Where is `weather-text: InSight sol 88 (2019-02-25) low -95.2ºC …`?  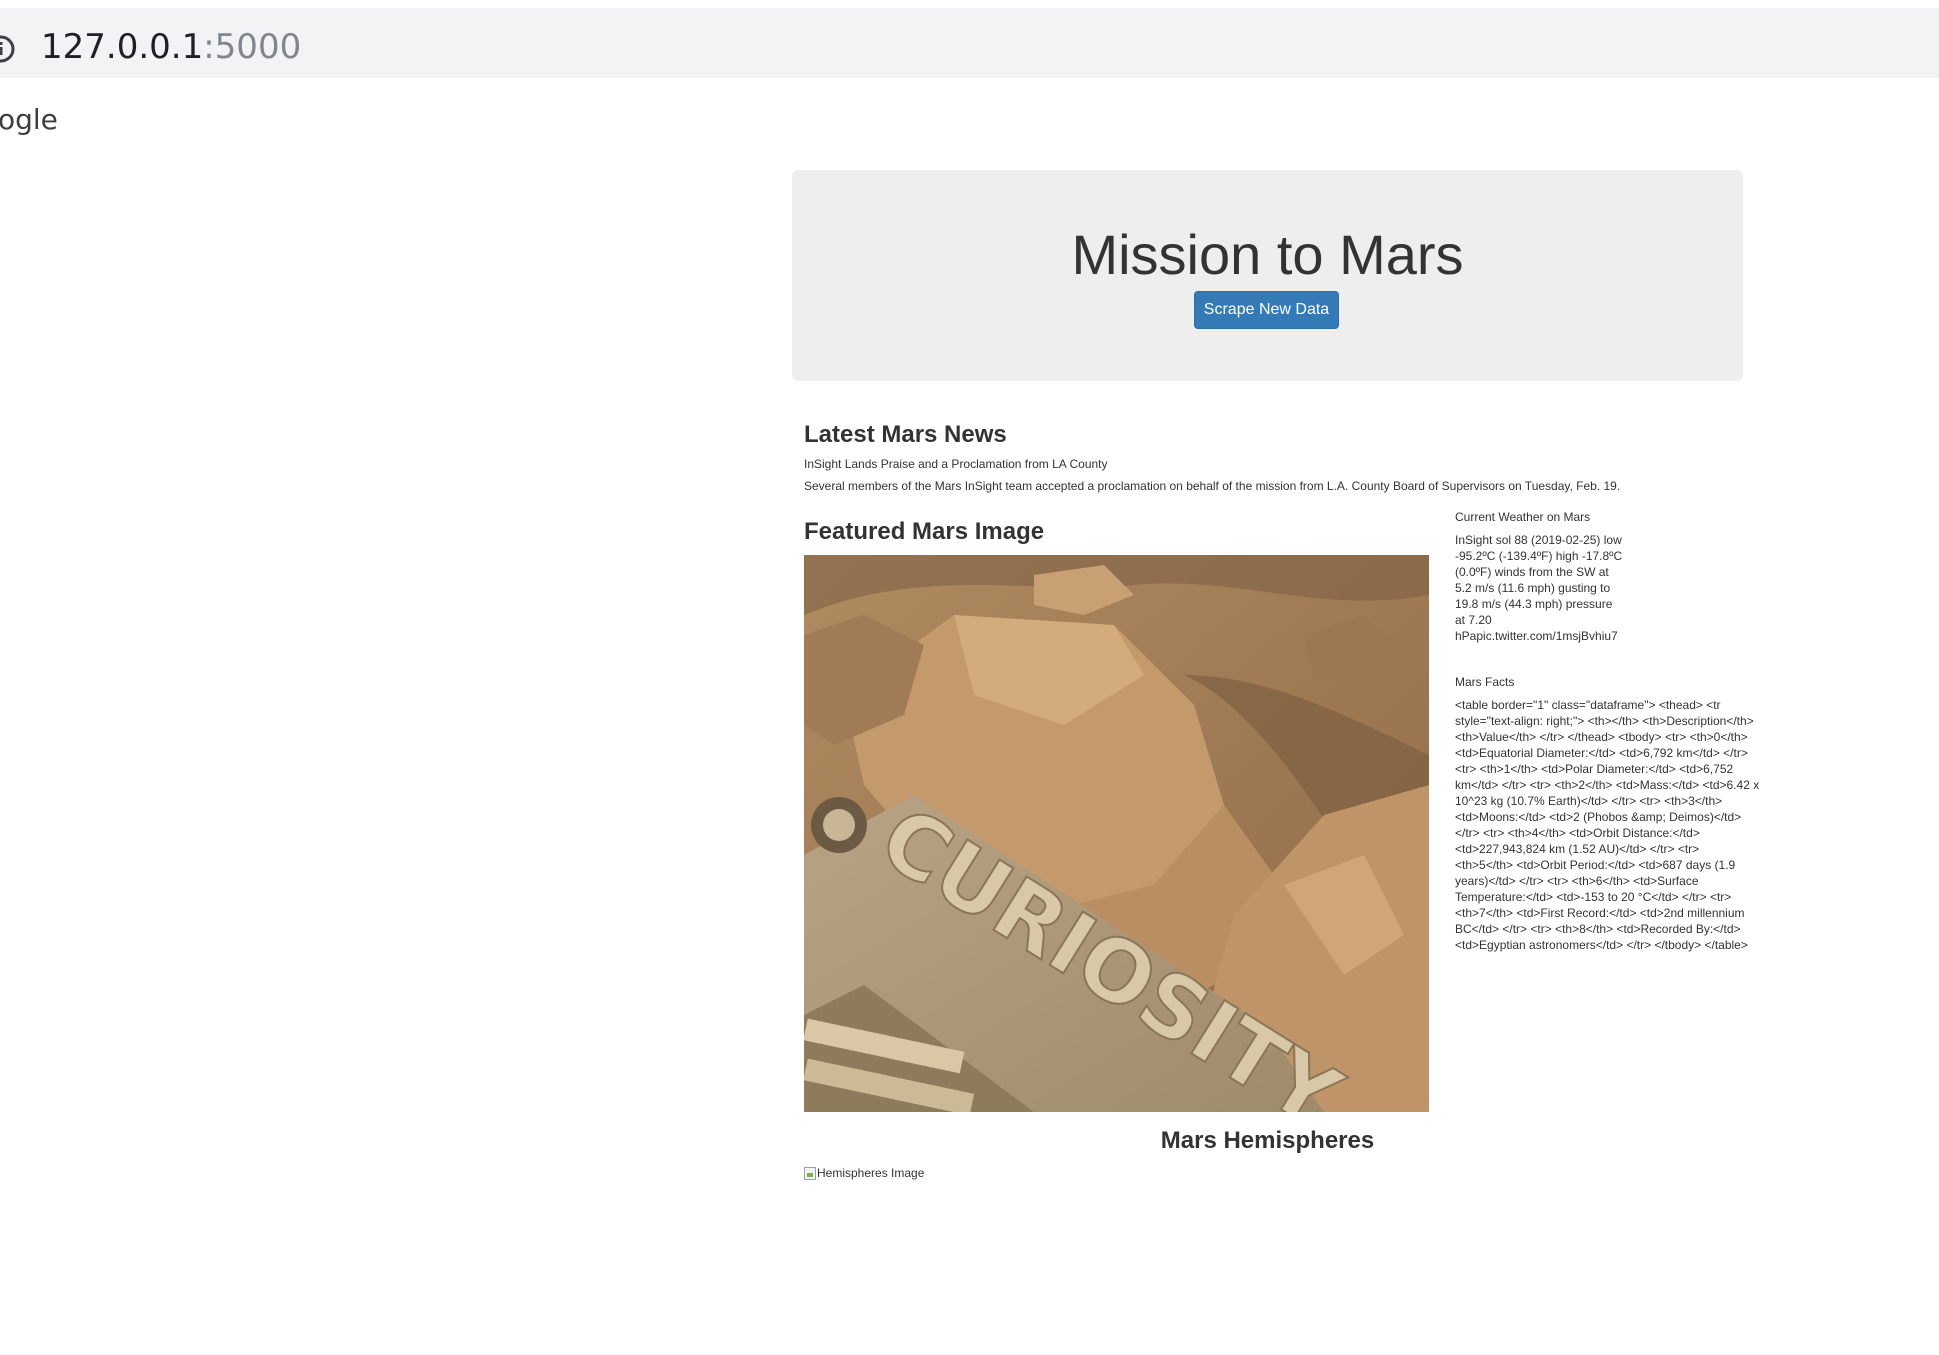
weather-text: InSight sol 88 (2019-02-25) low -95.2ºC … is located at coordinates (1539, 588).